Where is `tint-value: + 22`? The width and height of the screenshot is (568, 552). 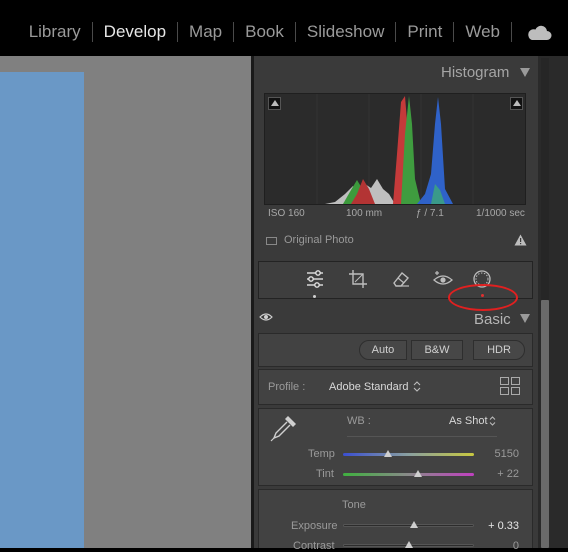 tint-value: + 22 is located at coordinates (499, 474).